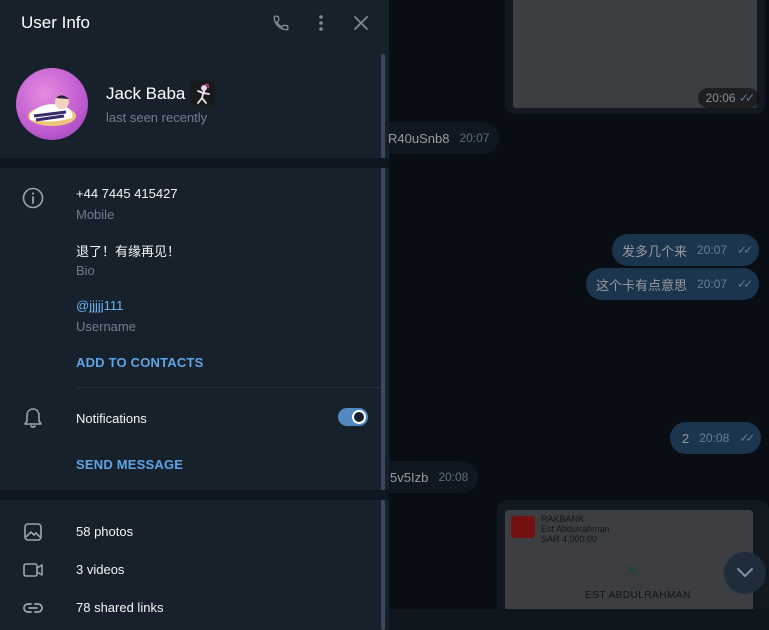 The width and height of the screenshot is (769, 630). Describe the element at coordinates (655, 251) in the screenshot. I see `message-text: 发多几个来` at that location.